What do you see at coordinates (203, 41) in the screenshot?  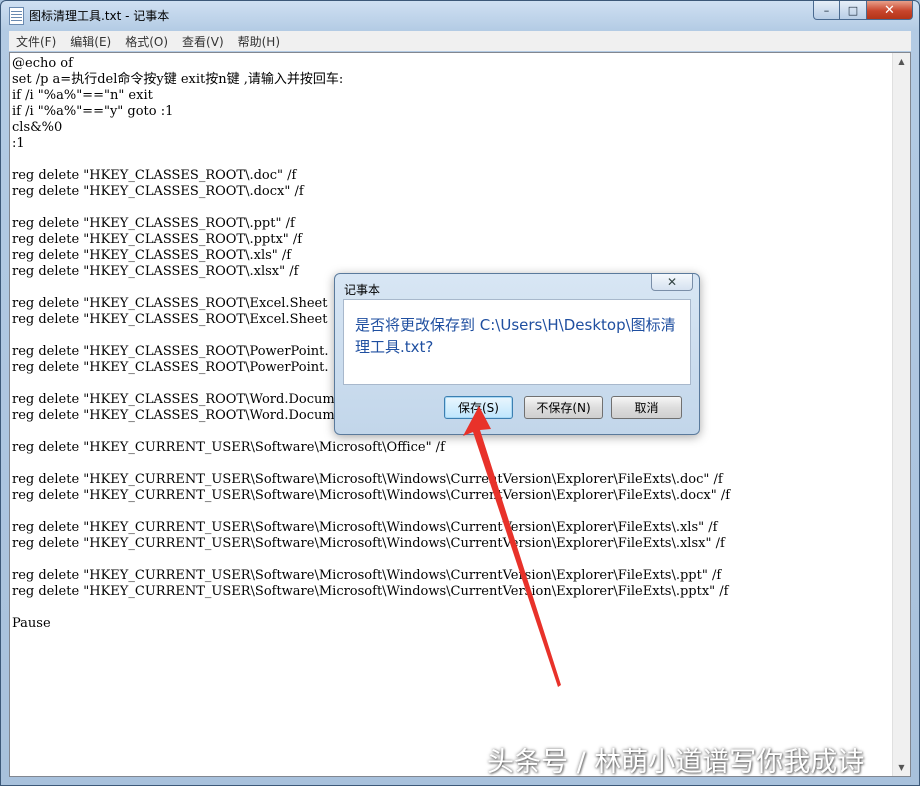 I see `menu-view: 查看(V)` at bounding box center [203, 41].